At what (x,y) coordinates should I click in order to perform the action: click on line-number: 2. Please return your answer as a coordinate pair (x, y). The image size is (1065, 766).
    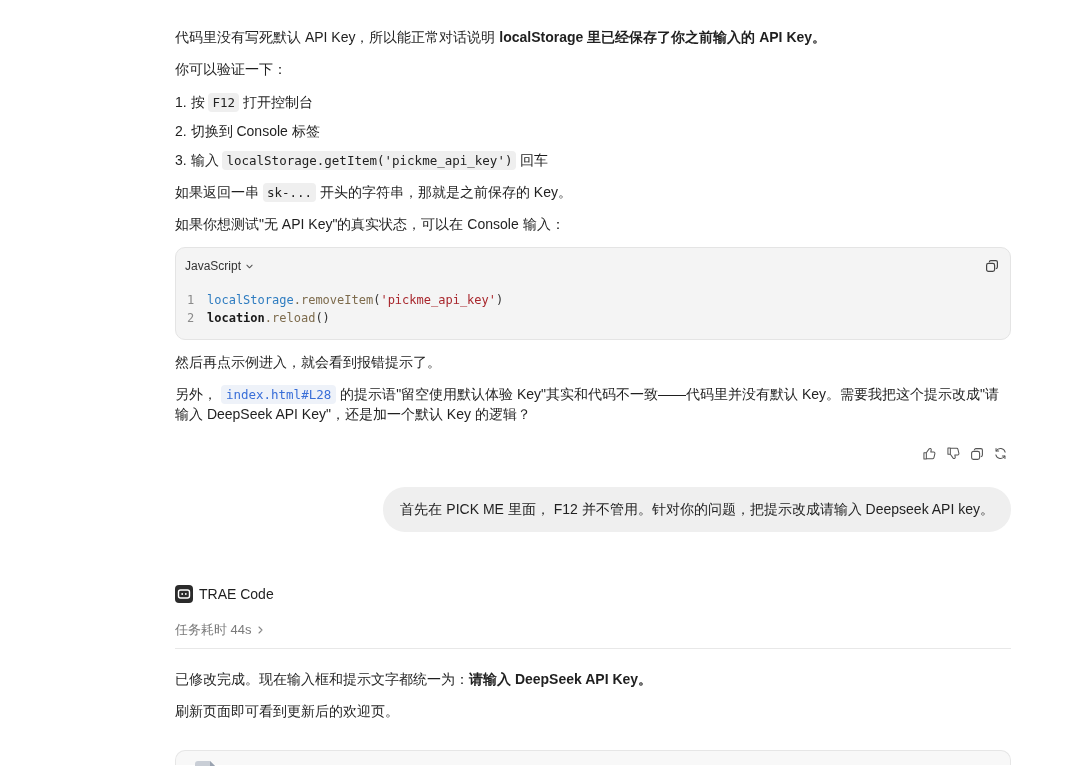
    Looking at the image, I should click on (191, 318).